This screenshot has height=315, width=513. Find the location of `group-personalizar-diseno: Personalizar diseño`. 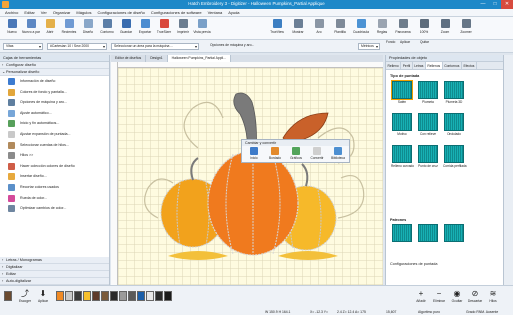

group-personalizar-diseno: Personalizar diseño is located at coordinates (54, 72).